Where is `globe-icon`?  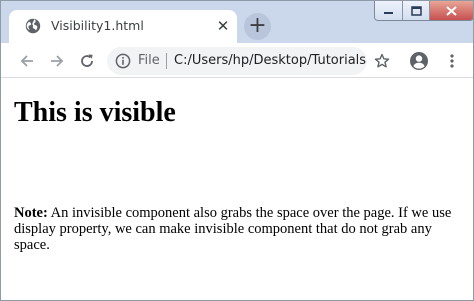
globe-icon is located at coordinates (33, 26).